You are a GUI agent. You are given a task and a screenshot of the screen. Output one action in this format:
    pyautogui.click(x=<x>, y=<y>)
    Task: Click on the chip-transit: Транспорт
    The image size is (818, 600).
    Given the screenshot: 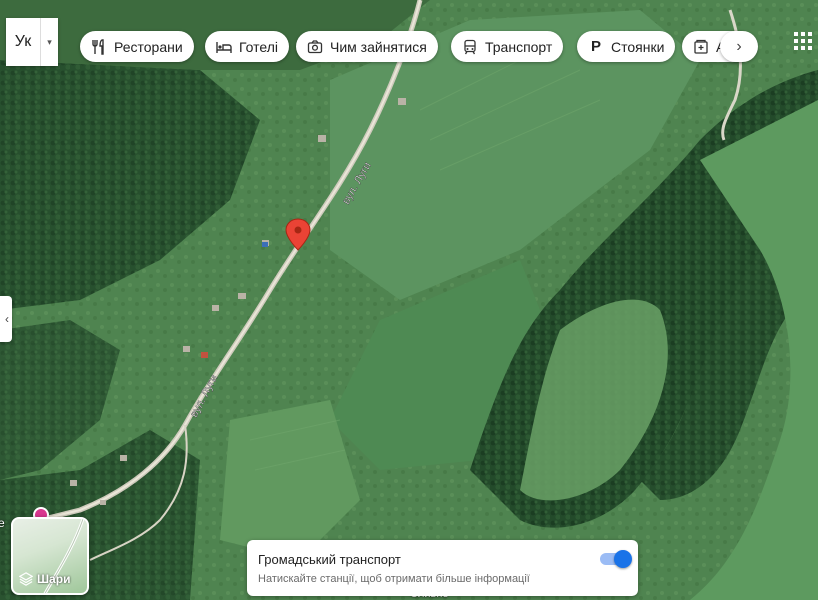 What is the action you would take?
    pyautogui.click(x=507, y=46)
    